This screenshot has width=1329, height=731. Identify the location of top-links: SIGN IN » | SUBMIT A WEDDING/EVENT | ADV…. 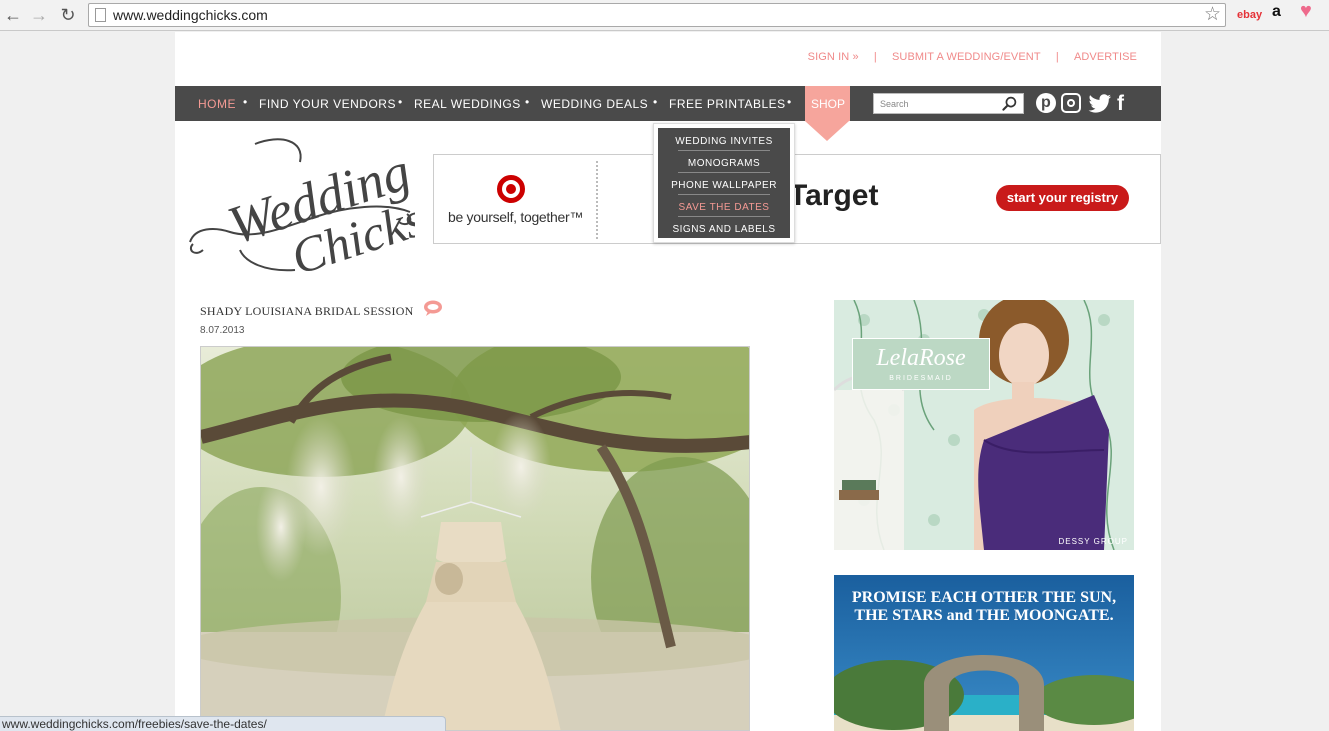
(972, 57).